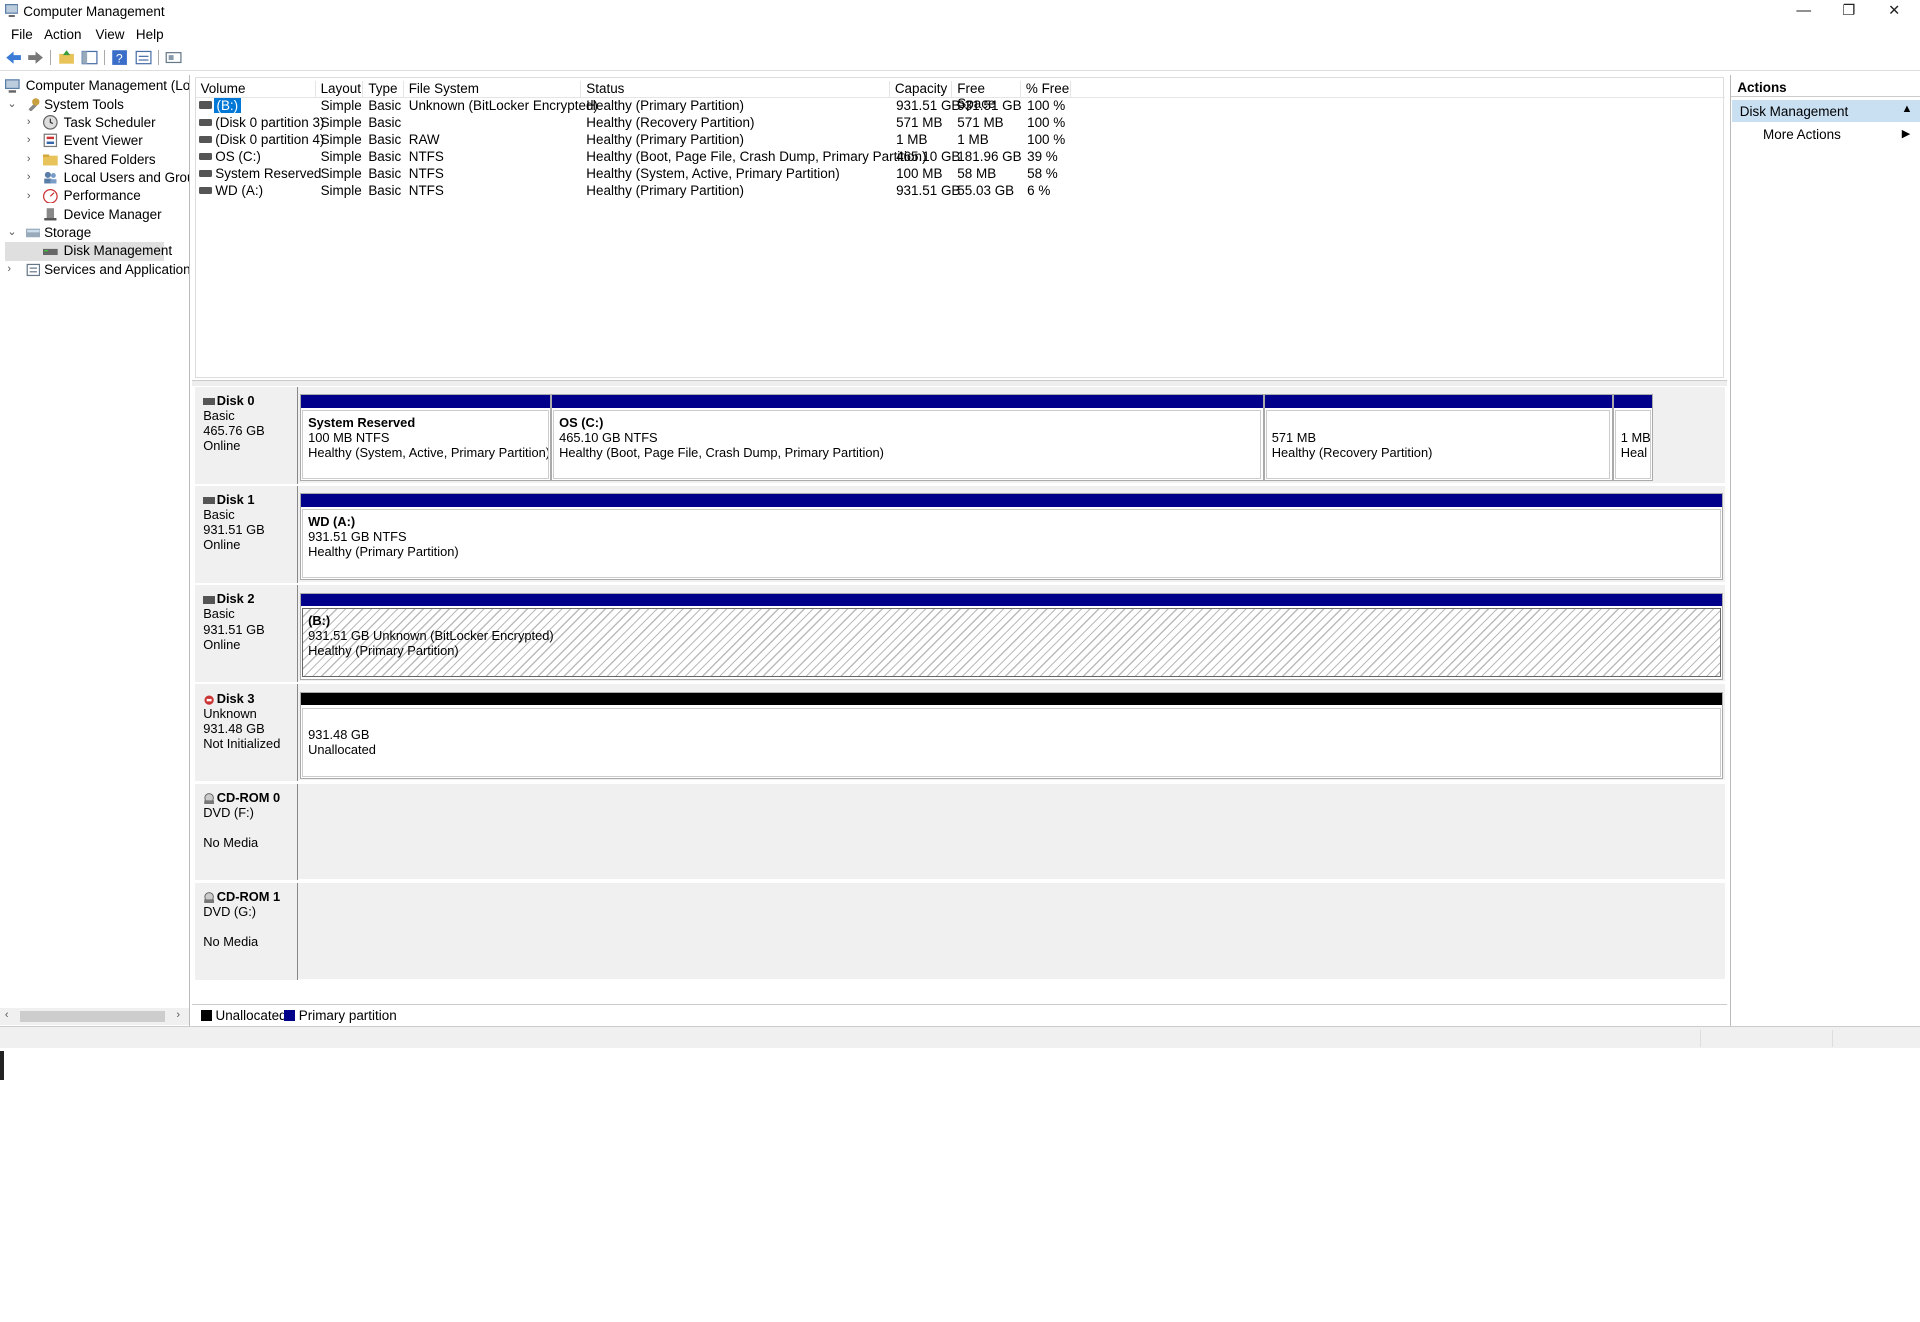  Describe the element at coordinates (977, 174) in the screenshot. I see `volume-free-space: 58 MB` at that location.